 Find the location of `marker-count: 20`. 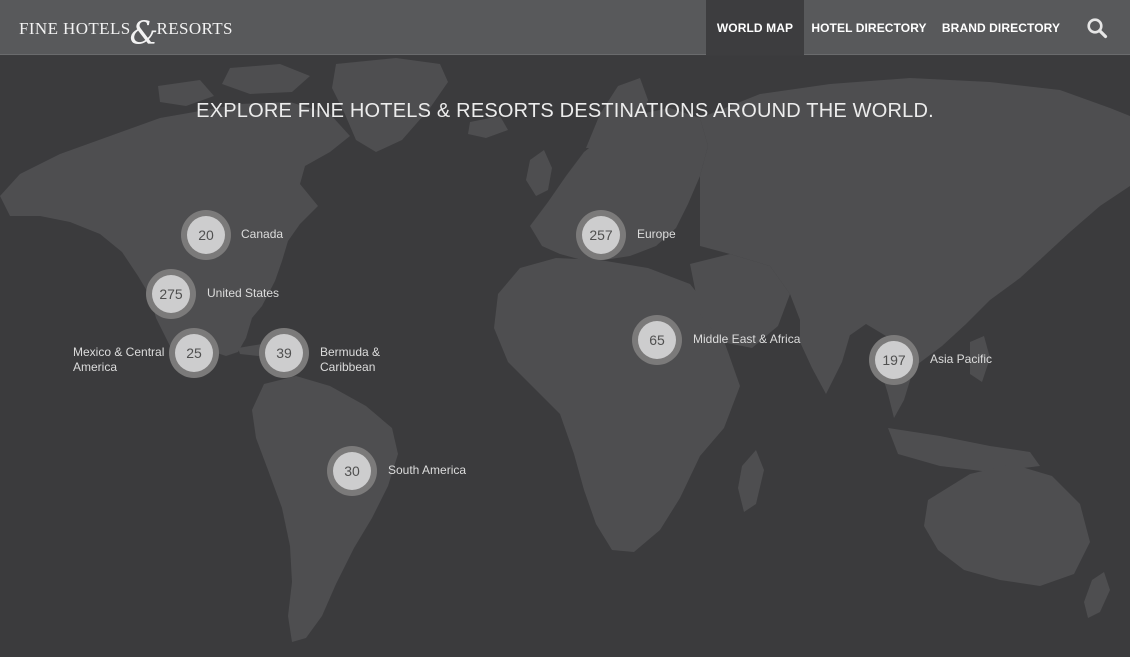

marker-count: 20 is located at coordinates (206, 235).